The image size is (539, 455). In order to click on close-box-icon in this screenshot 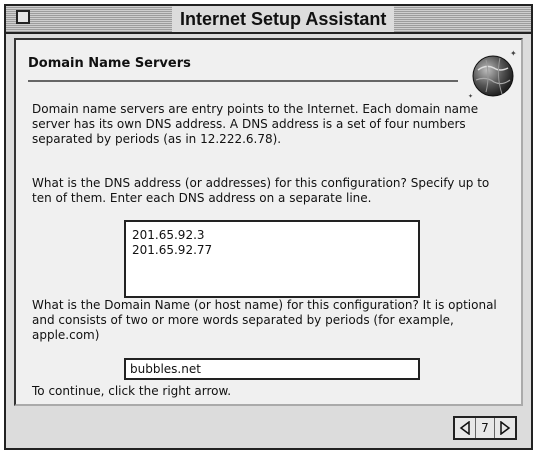, I will do `click(23, 17)`.